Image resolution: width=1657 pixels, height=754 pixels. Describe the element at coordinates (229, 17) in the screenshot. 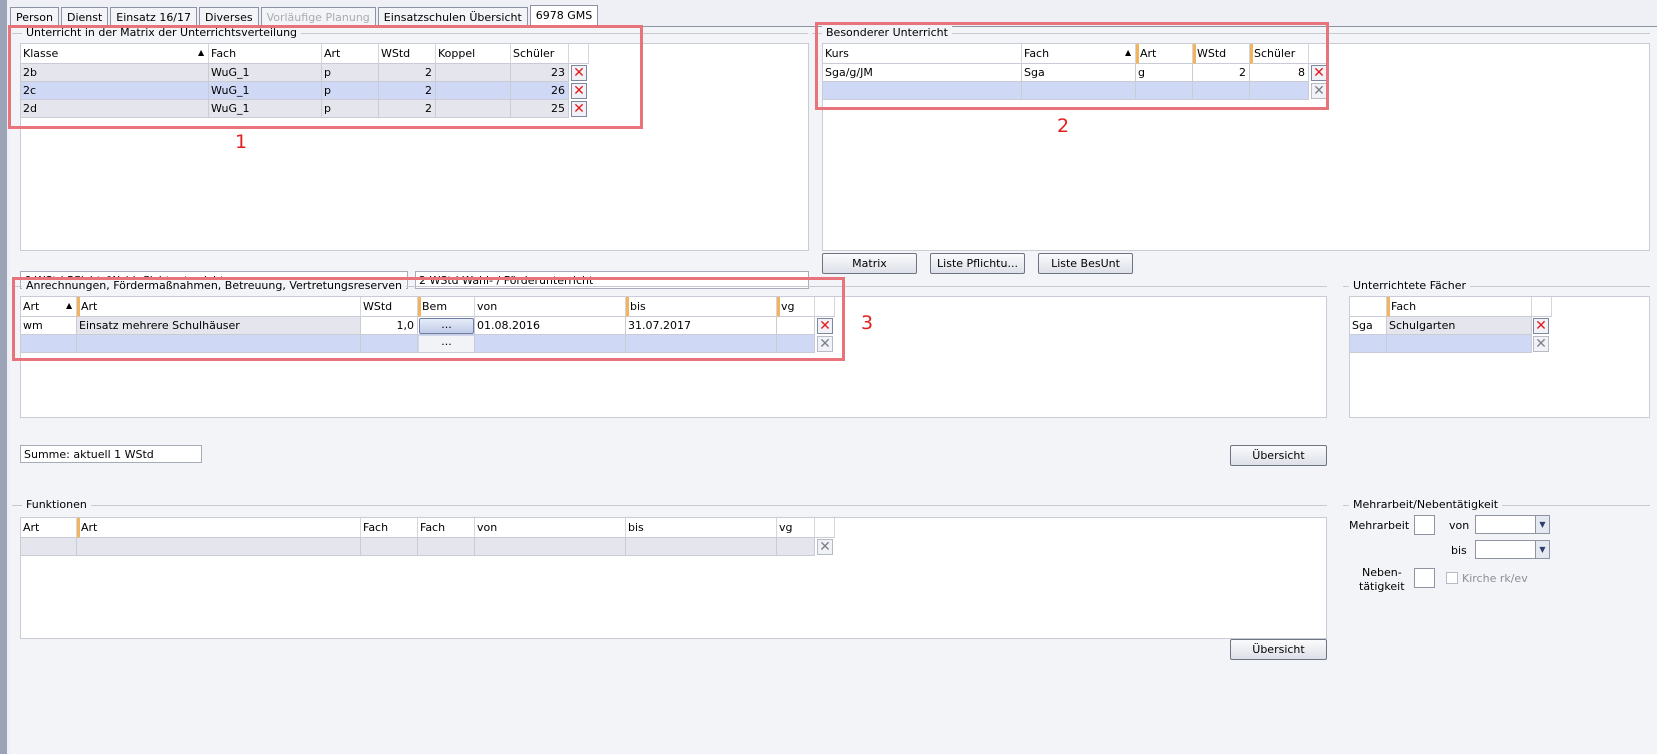

I see `tab-diverses: Diverses` at that location.